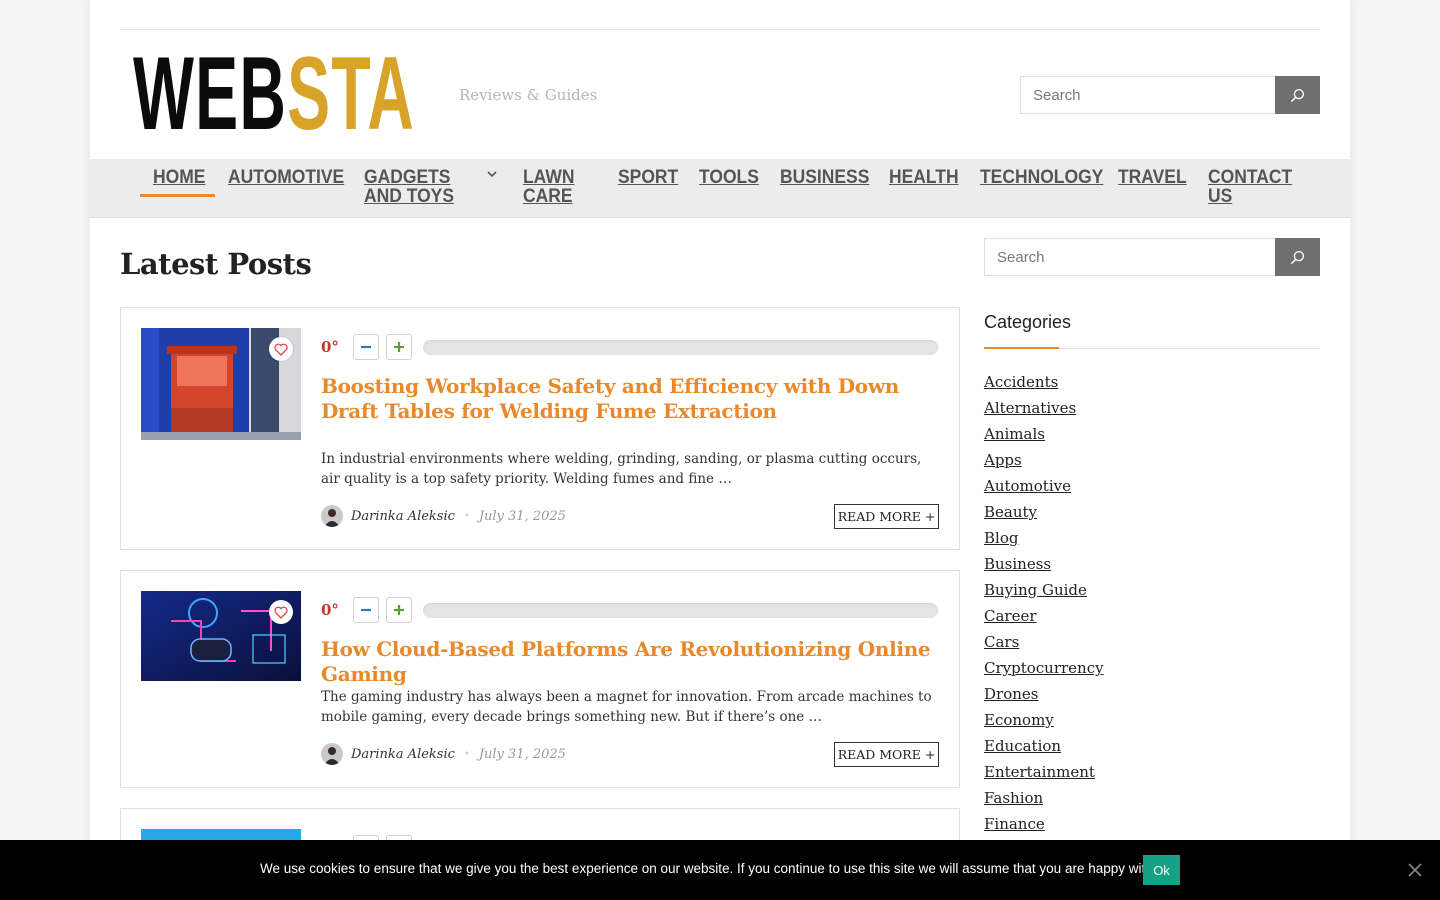 The width and height of the screenshot is (1440, 900). I want to click on nav-item-contact-us: CONTACT US, so click(1250, 187).